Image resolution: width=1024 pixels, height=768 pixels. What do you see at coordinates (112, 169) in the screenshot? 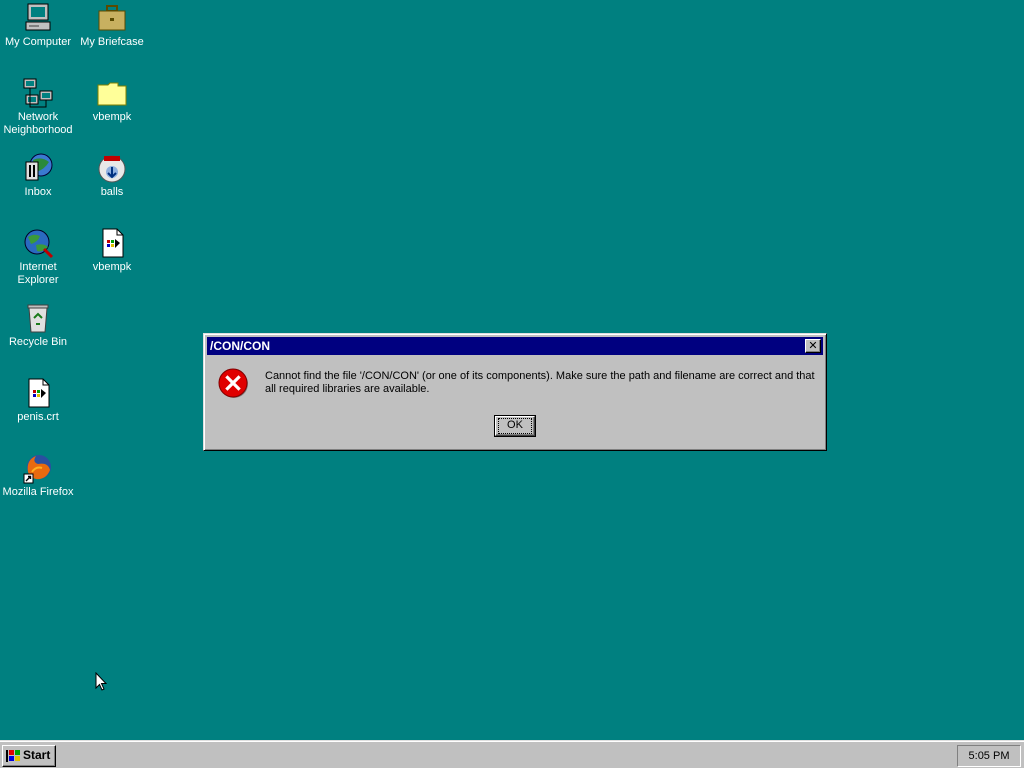
I see `installer-icon` at bounding box center [112, 169].